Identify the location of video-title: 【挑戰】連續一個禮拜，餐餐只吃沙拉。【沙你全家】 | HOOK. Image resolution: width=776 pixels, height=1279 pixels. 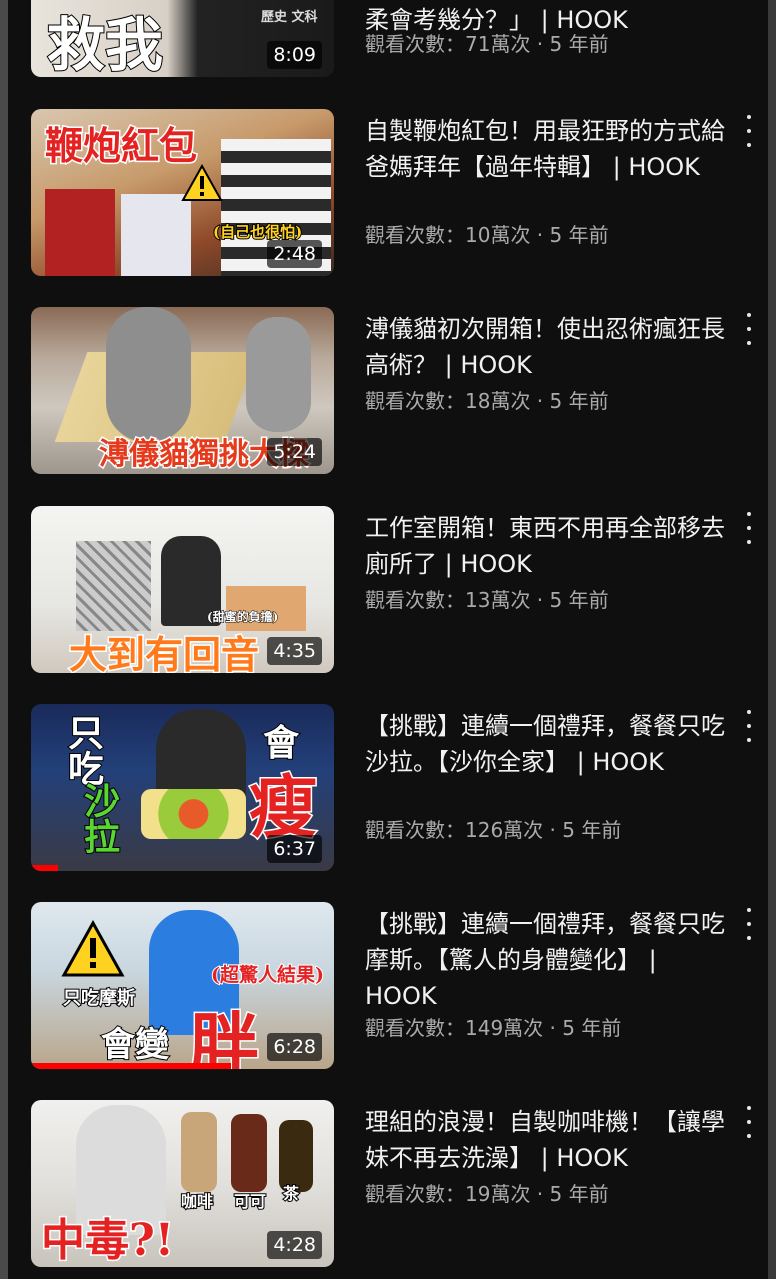
(545, 744).